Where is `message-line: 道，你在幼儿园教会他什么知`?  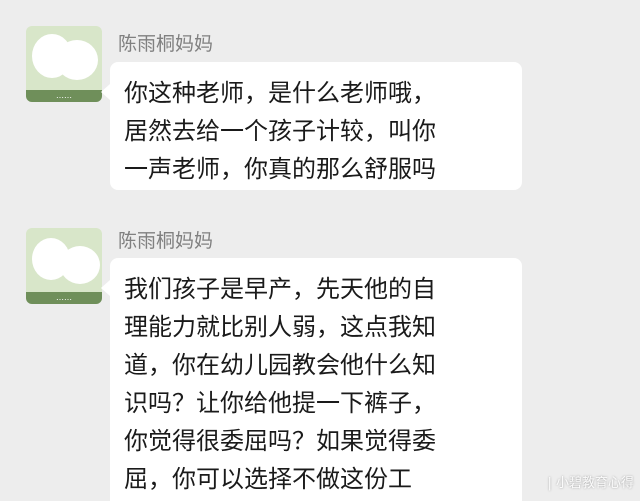
message-line: 道，你在幼儿园教会他什么知 is located at coordinates (280, 365).